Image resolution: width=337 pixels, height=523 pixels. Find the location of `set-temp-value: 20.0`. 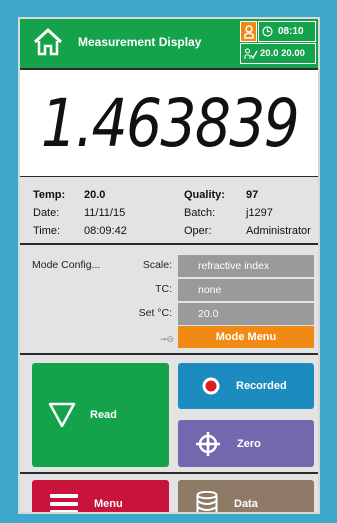

set-temp-value: 20.0 is located at coordinates (246, 314).